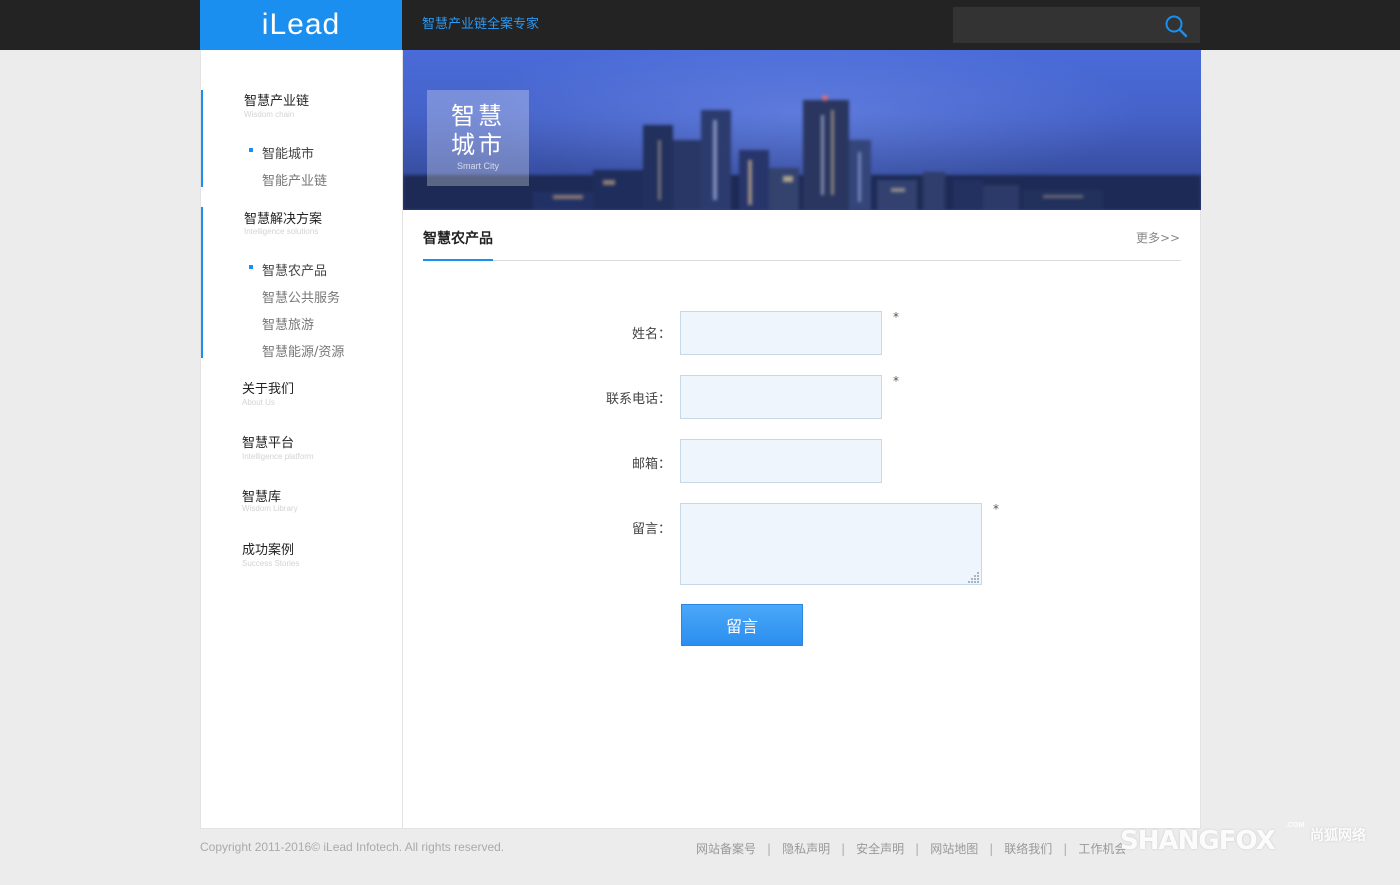  I want to click on name-label: 姓名：, so click(651, 334).